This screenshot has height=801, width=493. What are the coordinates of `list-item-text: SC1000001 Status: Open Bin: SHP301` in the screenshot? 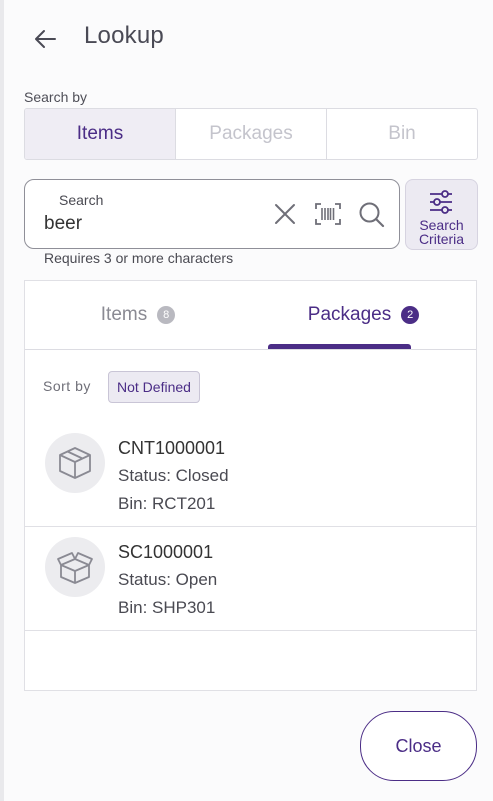 It's located at (167, 580).